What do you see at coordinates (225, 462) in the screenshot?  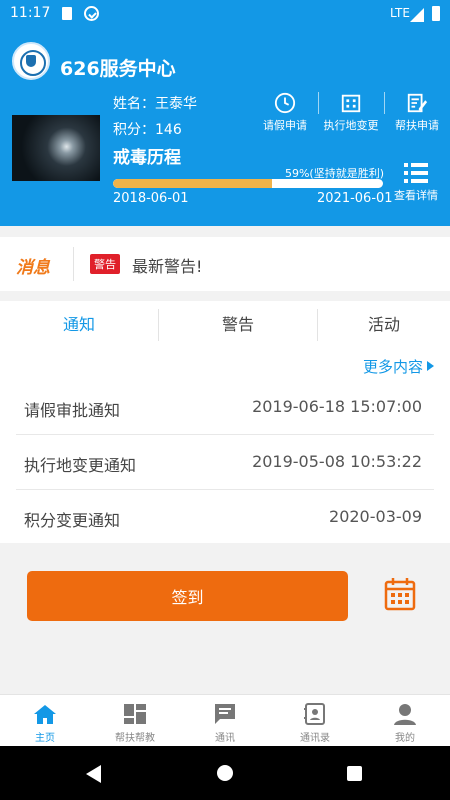 I see `list-item: 执行地变更通知 2019-05-08 10:53:22` at bounding box center [225, 462].